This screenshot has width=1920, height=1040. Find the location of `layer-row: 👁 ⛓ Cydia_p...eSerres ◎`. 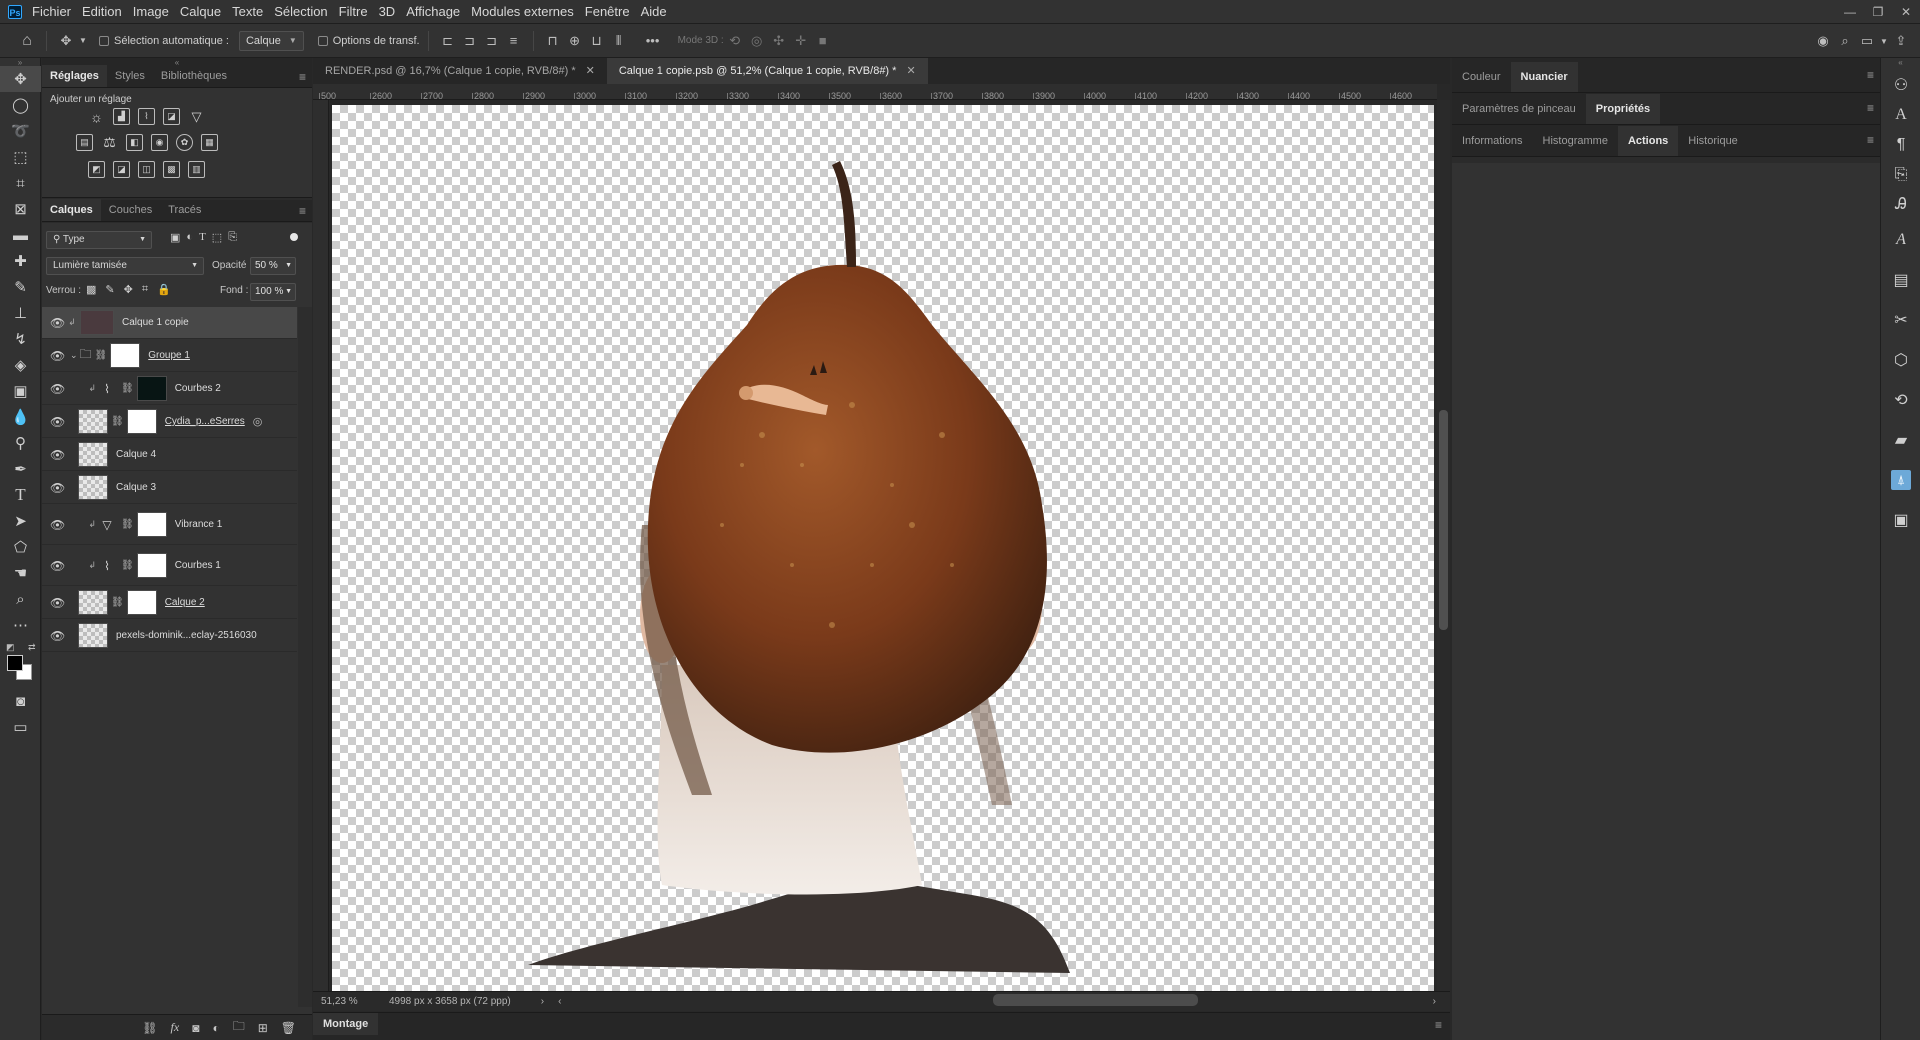

layer-row: 👁 ⛓ Cydia_p...eSerres ◎ is located at coordinates (169, 422).